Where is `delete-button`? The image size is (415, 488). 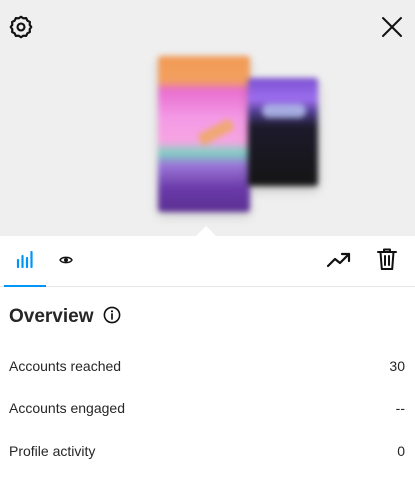 delete-button is located at coordinates (387, 261).